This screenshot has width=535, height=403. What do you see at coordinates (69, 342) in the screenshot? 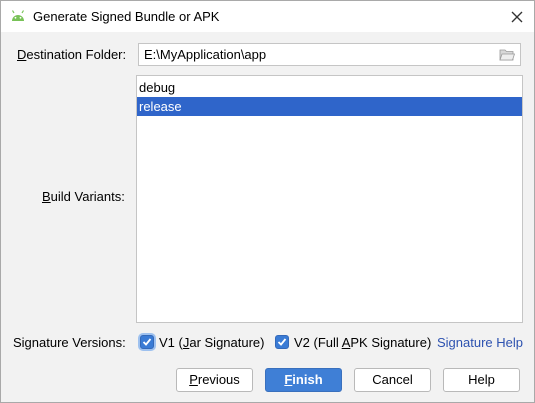
I see `signature-versions-label: Signature Versions:` at bounding box center [69, 342].